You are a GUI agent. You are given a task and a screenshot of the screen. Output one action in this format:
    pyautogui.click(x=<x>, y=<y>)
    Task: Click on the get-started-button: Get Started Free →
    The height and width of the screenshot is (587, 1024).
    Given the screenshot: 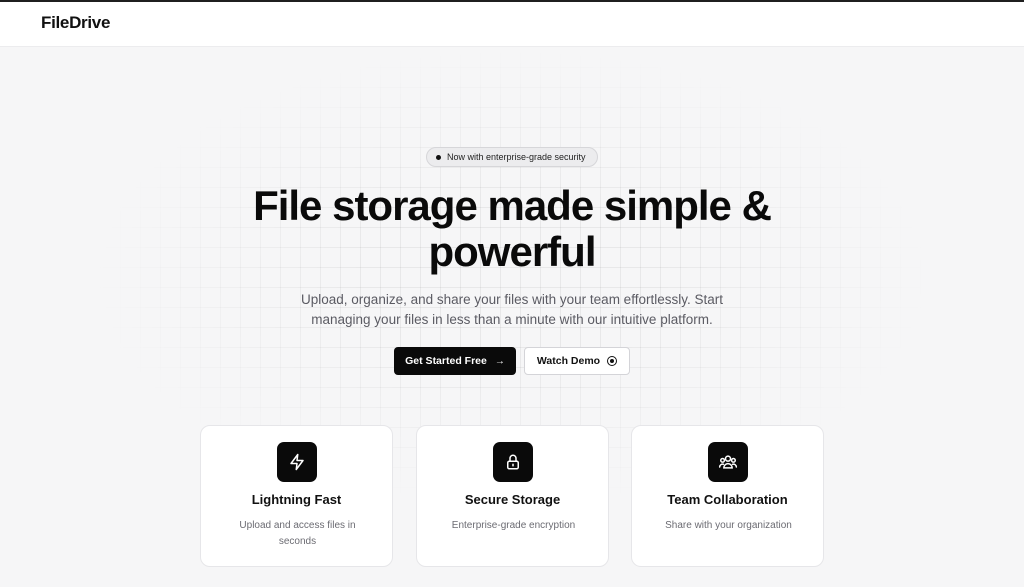 What is the action you would take?
    pyautogui.click(x=455, y=361)
    